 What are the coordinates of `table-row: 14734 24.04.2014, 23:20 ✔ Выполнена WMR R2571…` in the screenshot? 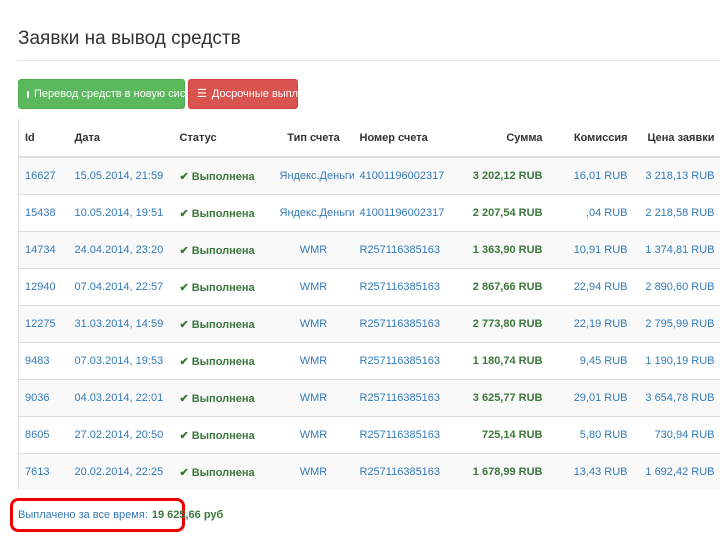 It's located at (369, 250).